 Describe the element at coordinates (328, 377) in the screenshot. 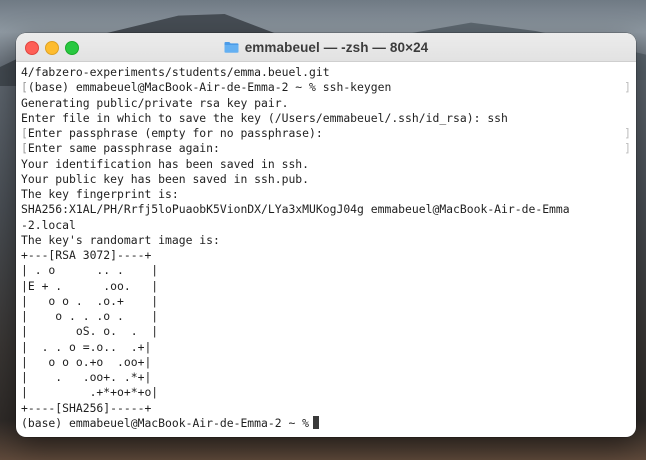

I see `terminal-line: | . .oo+. .*+|` at that location.